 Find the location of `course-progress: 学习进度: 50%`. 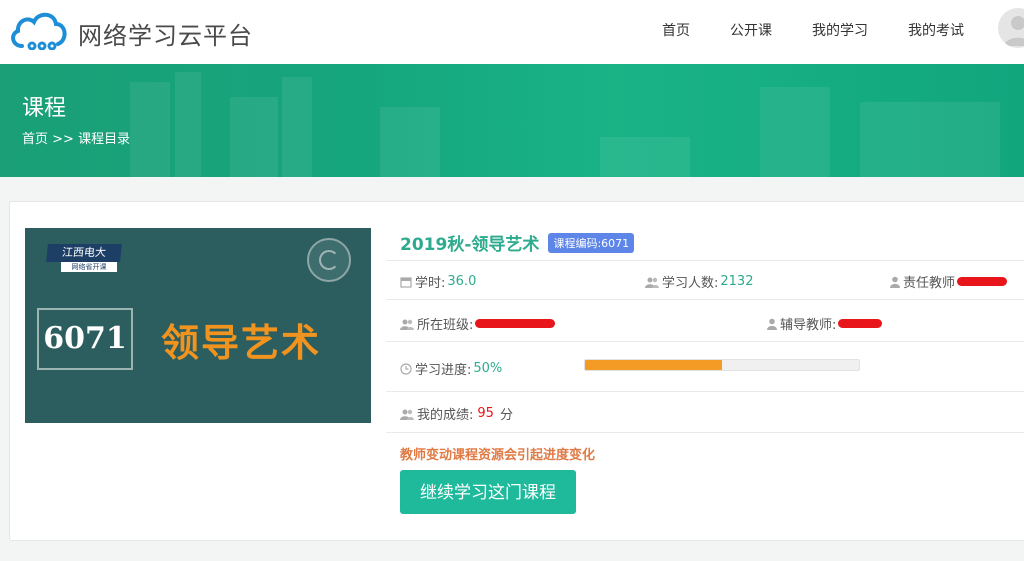

course-progress: 学习进度: 50% is located at coordinates (451, 368).